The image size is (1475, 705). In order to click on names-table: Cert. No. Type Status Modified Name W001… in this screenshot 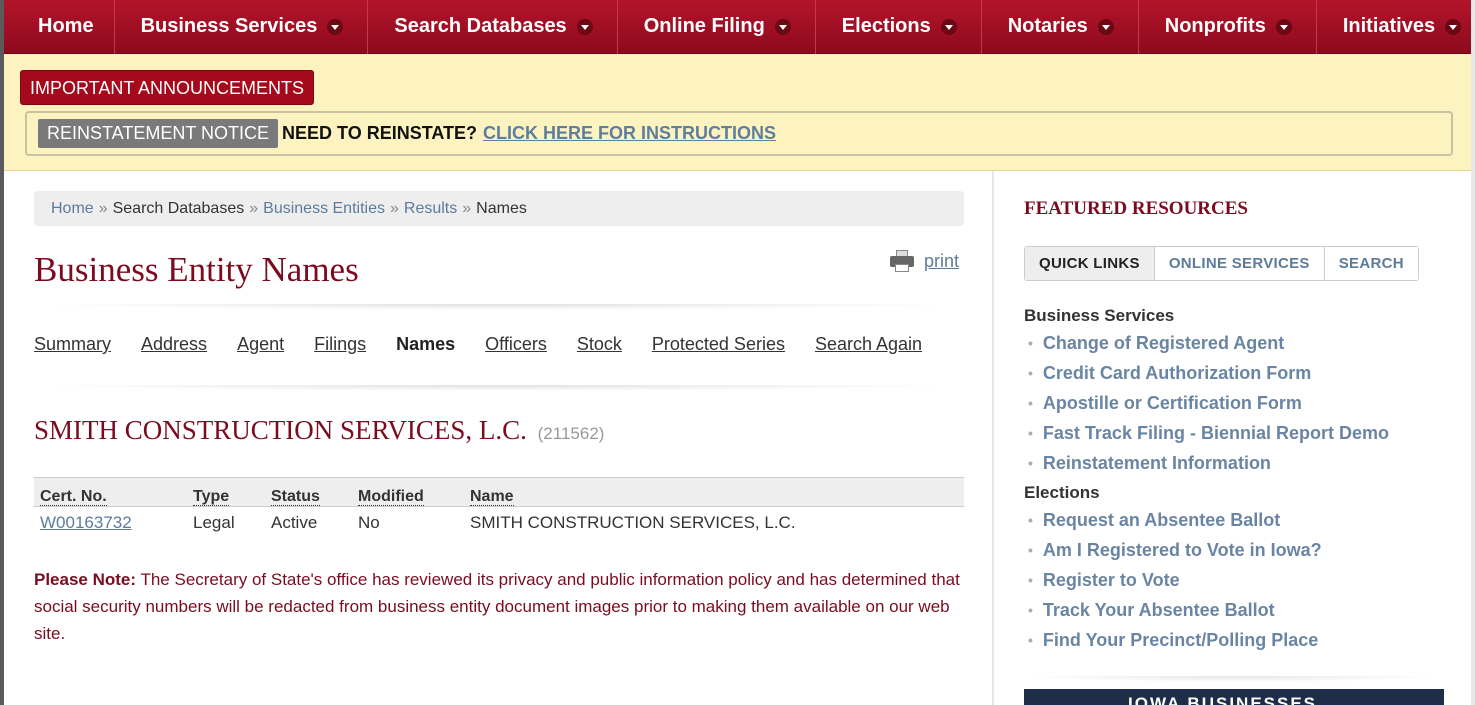, I will do `click(499, 508)`.